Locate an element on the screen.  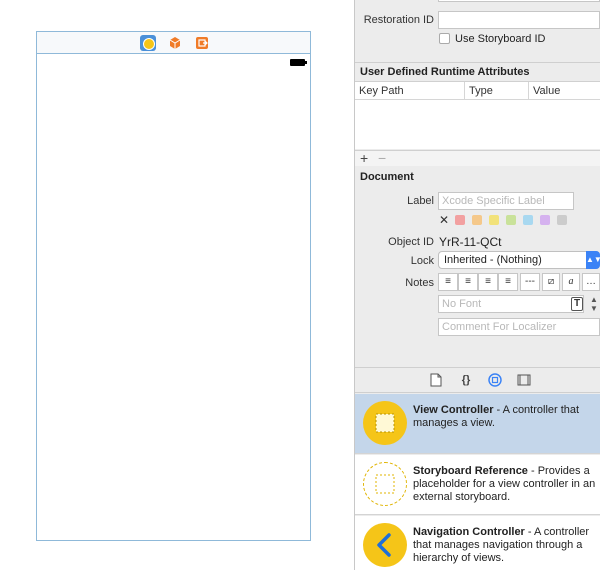
udra-footer: + − is located at coordinates (477, 158).